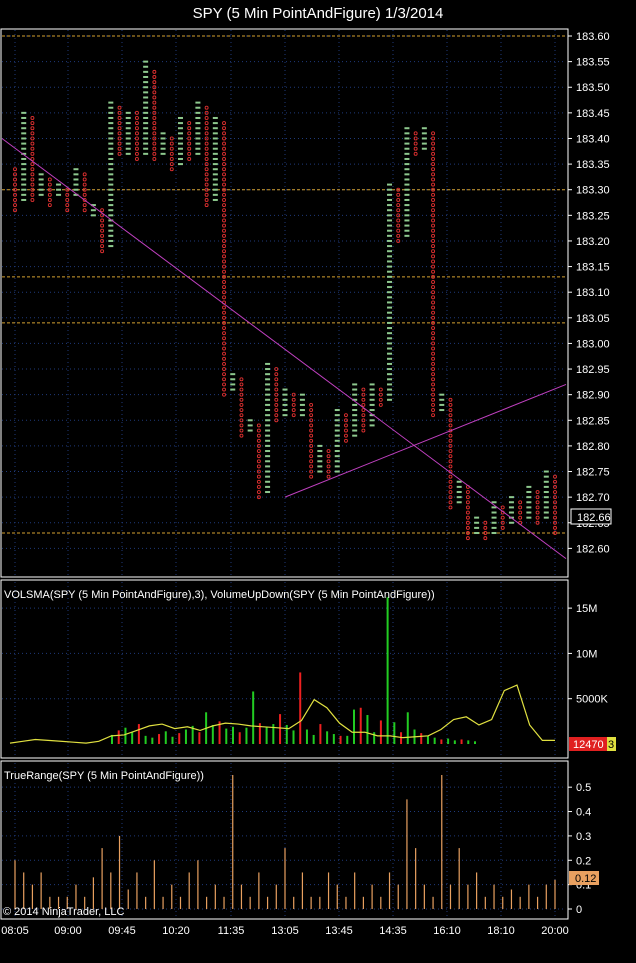 This screenshot has height=963, width=636. What do you see at coordinates (285, 931) in the screenshot?
I see `time-tick-label: 13:05` at bounding box center [285, 931].